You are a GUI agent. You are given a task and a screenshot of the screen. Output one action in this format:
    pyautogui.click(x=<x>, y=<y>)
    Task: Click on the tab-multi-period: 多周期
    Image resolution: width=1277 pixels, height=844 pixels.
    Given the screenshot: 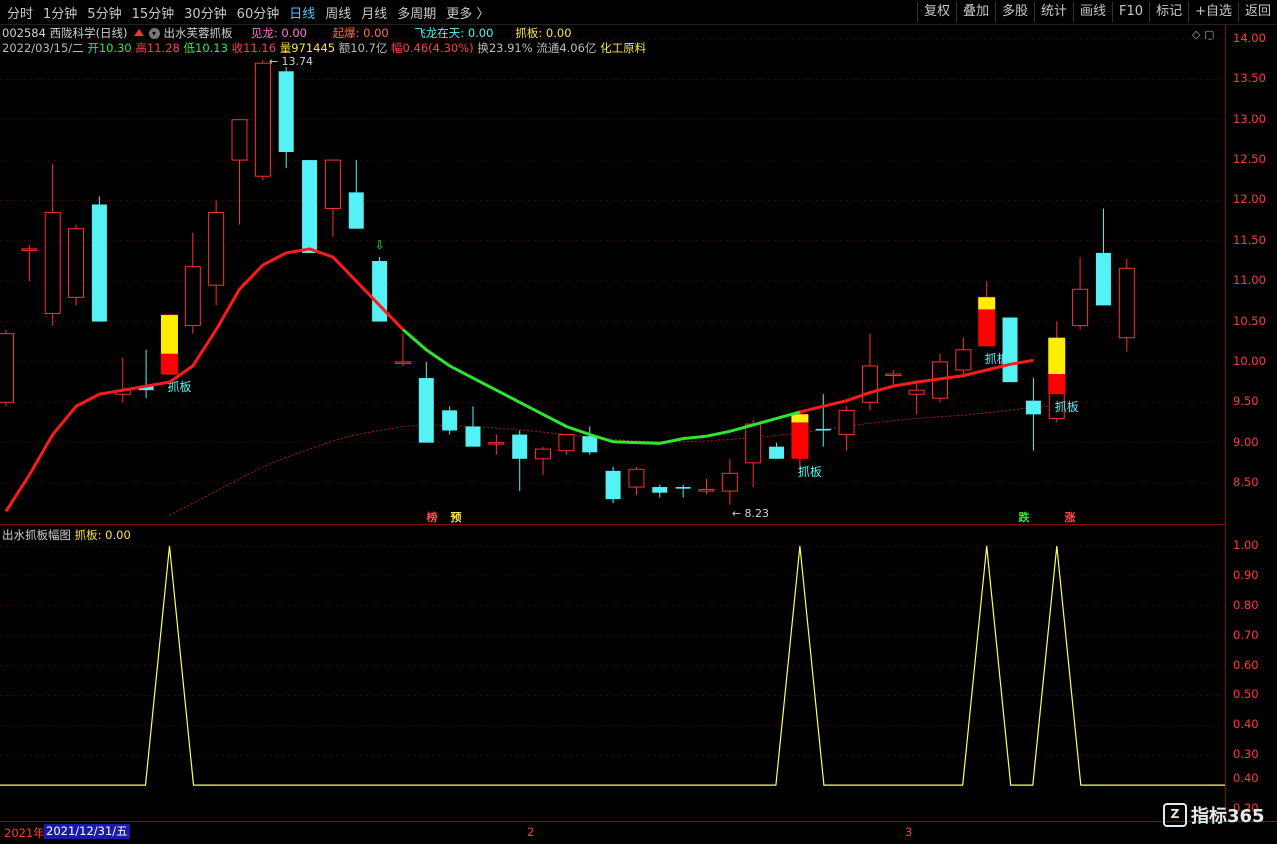 What is the action you would take?
    pyautogui.click(x=416, y=12)
    